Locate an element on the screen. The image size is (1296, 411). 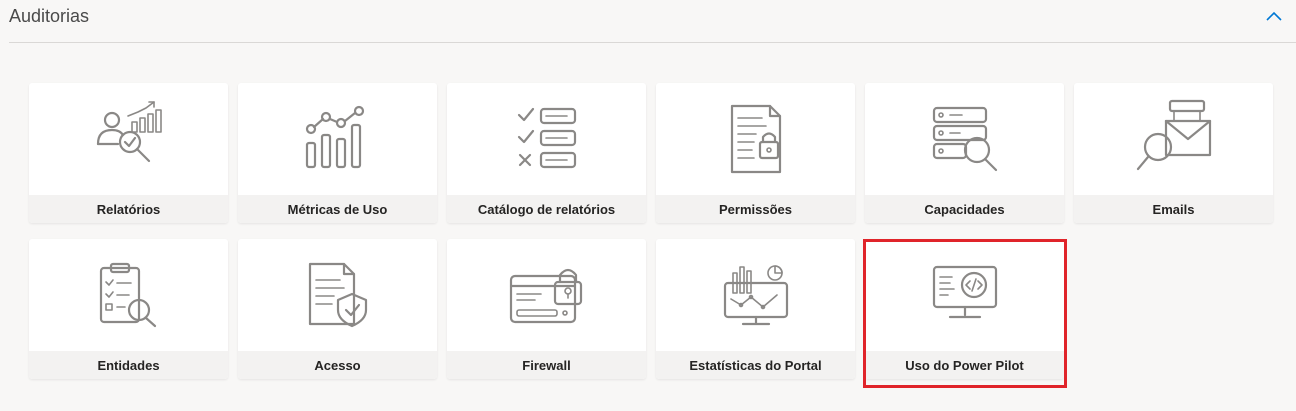
tile-label: Estatísticas do Portal is located at coordinates (755, 365).